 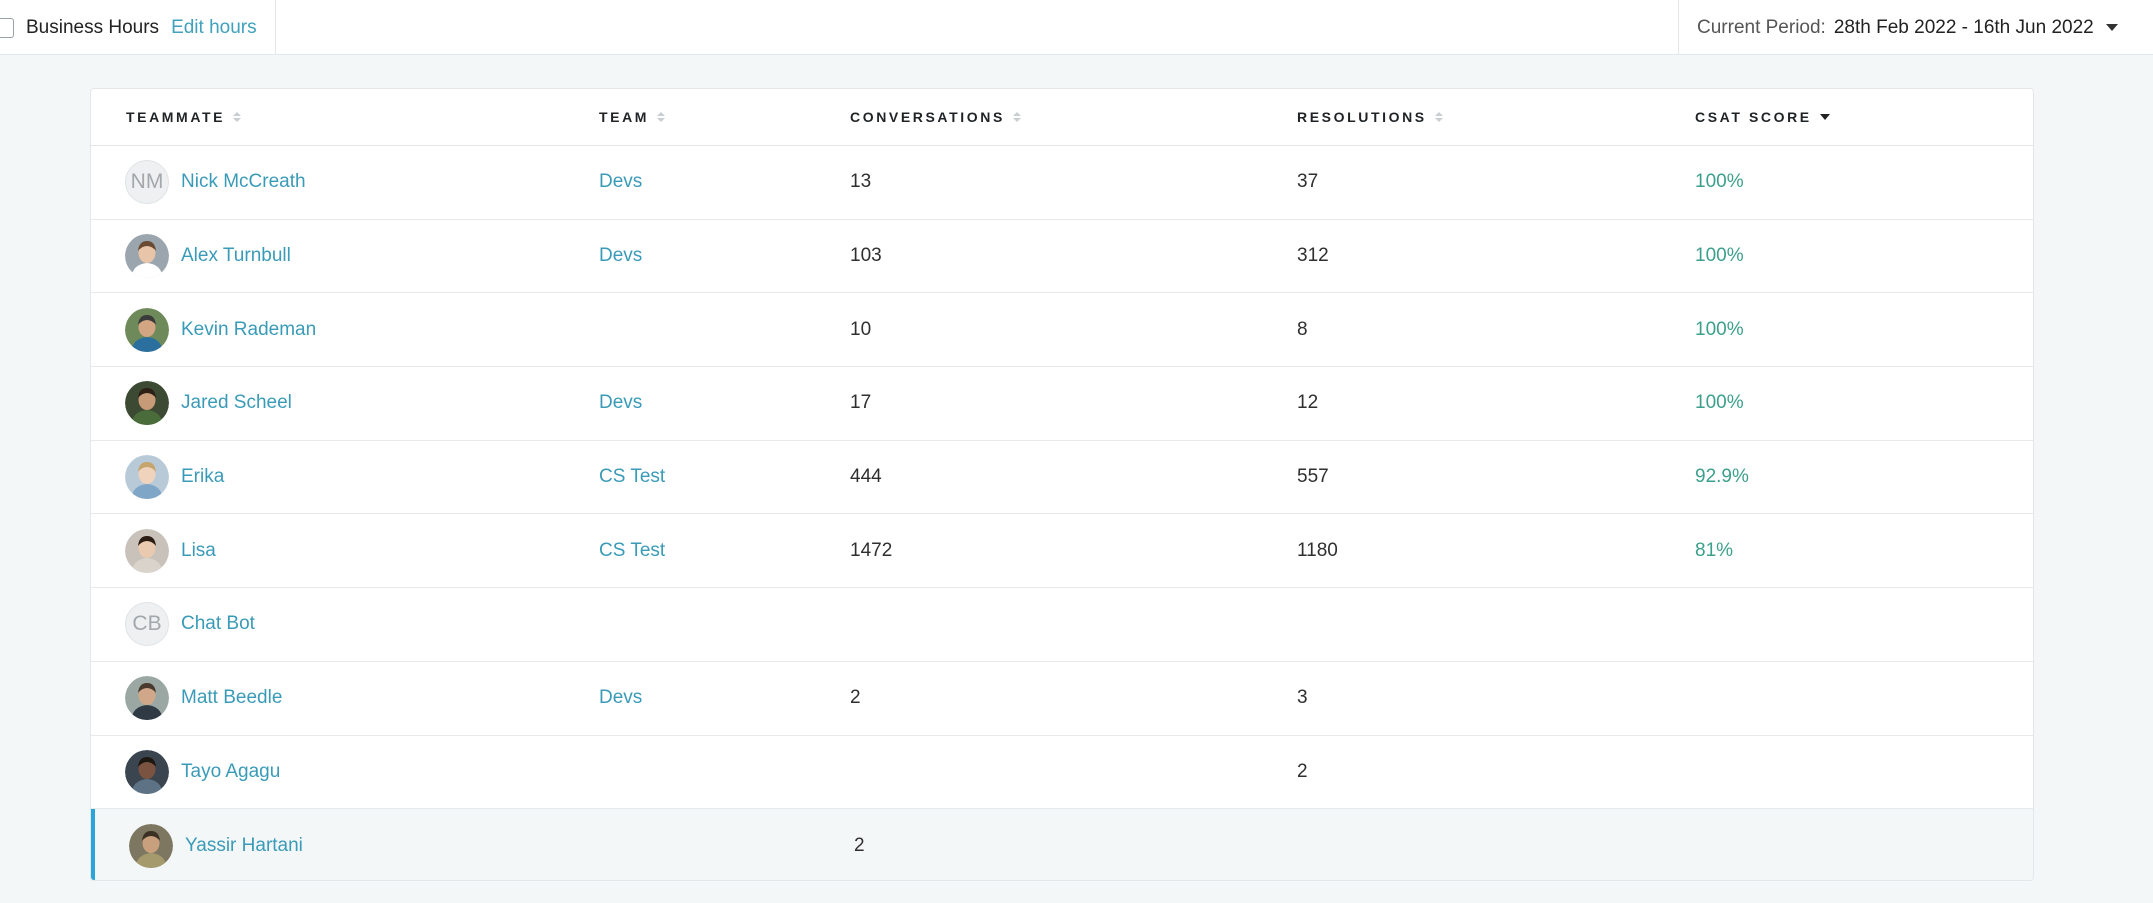 What do you see at coordinates (1062, 844) in the screenshot?
I see `table-row-selected: Yassir Hartani 2` at bounding box center [1062, 844].